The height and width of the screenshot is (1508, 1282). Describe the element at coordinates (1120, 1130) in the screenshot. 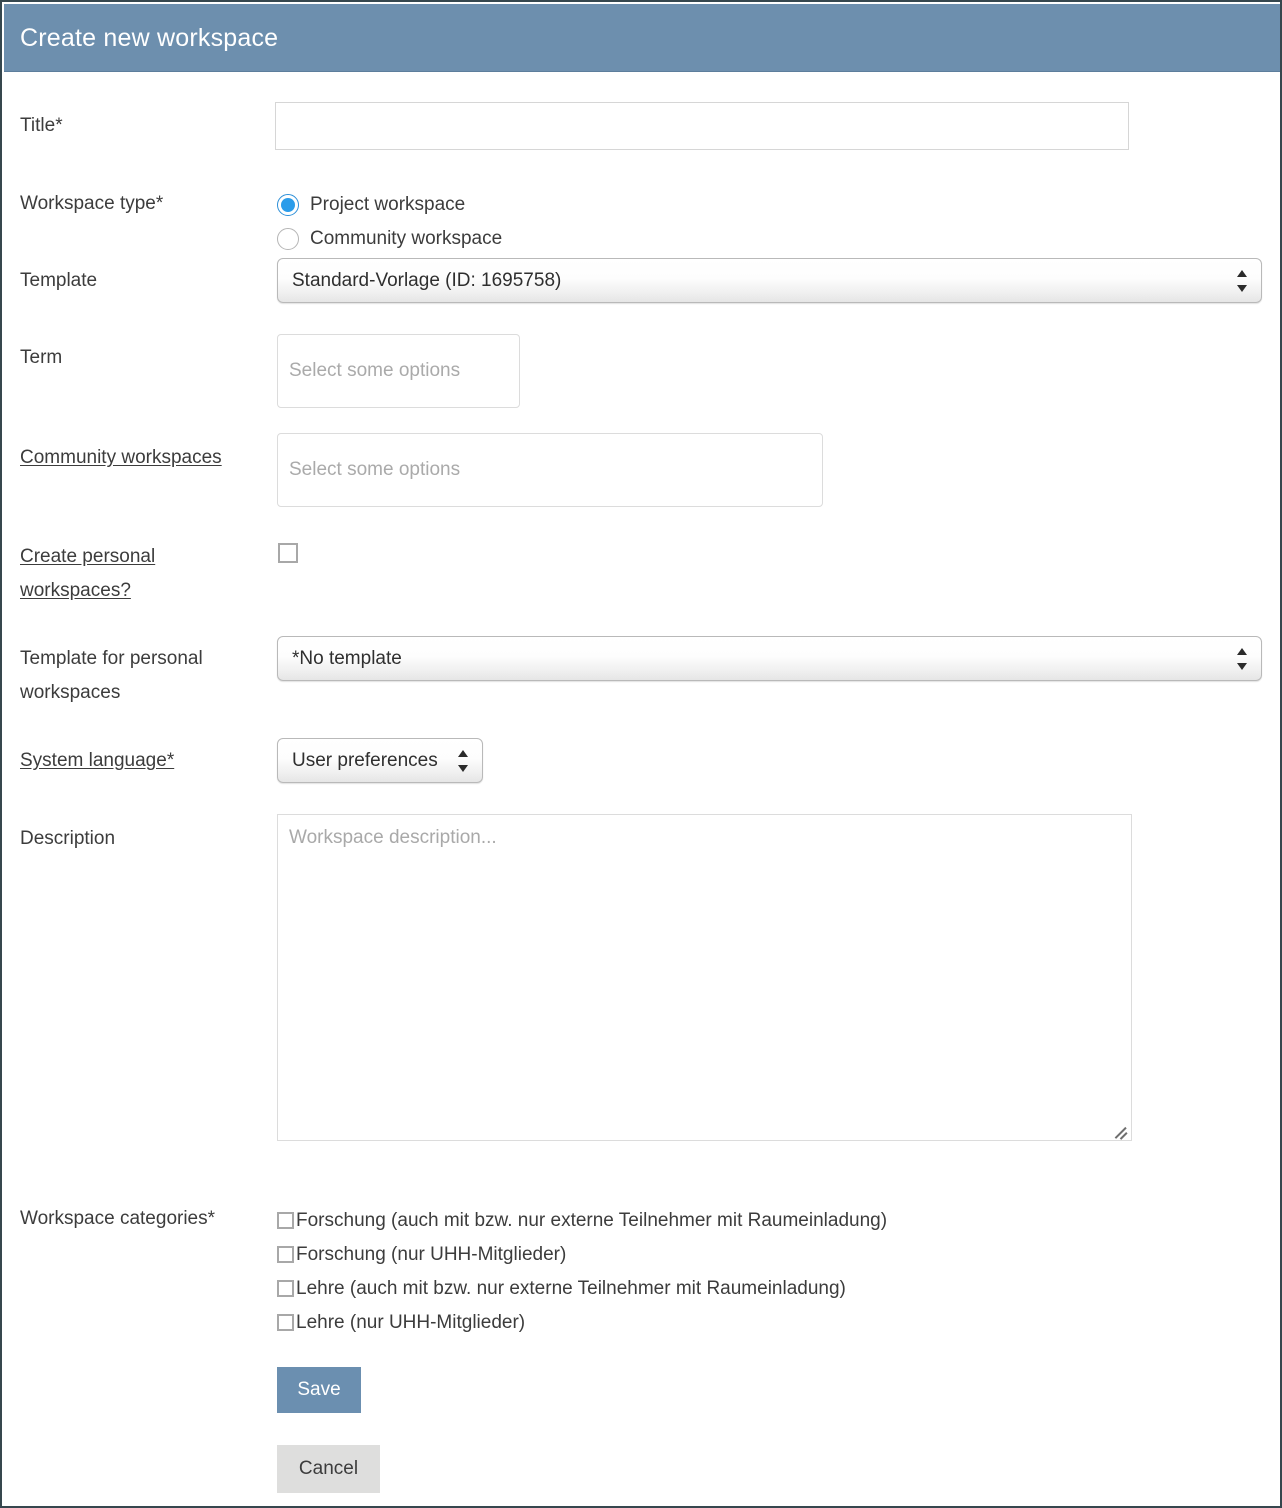

I see `resize-handle-icon` at that location.